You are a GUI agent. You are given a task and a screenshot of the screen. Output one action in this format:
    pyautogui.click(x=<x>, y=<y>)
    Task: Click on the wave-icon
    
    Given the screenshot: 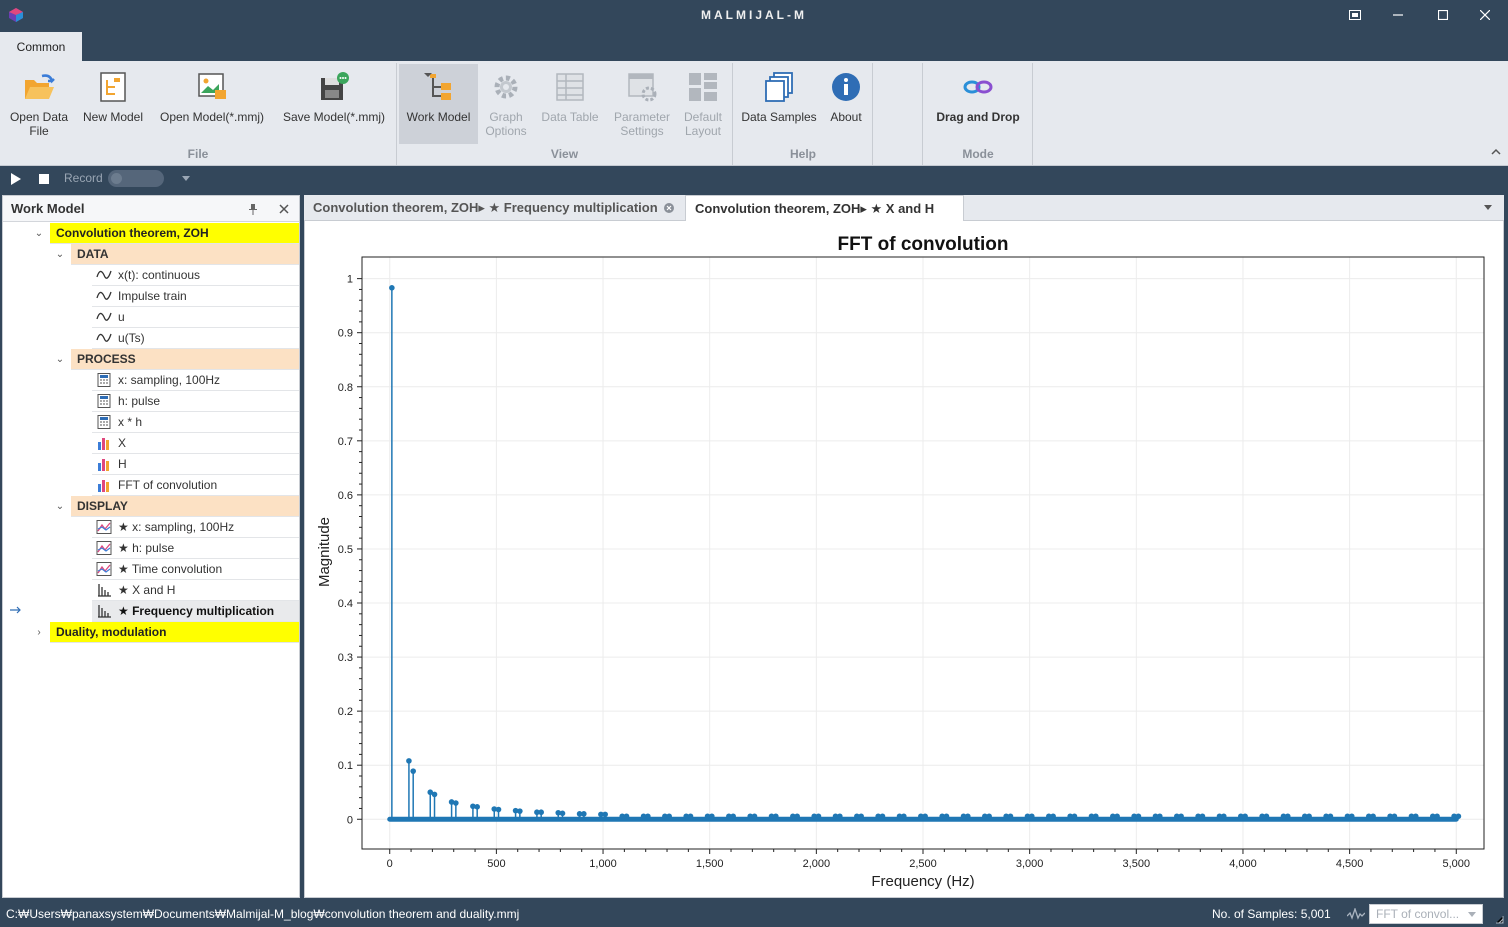 What is the action you would take?
    pyautogui.click(x=104, y=295)
    